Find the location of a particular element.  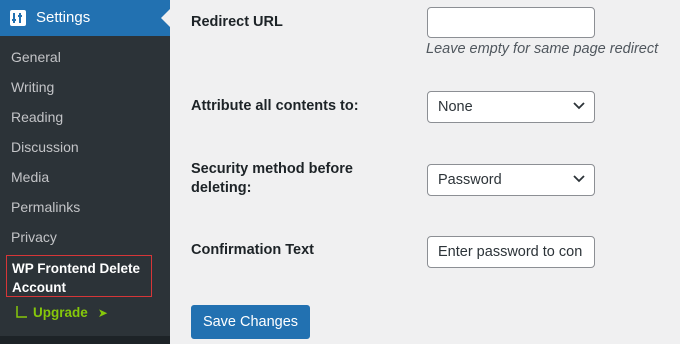

attribute-contents-label: Attribute all contents to: is located at coordinates (275, 106).